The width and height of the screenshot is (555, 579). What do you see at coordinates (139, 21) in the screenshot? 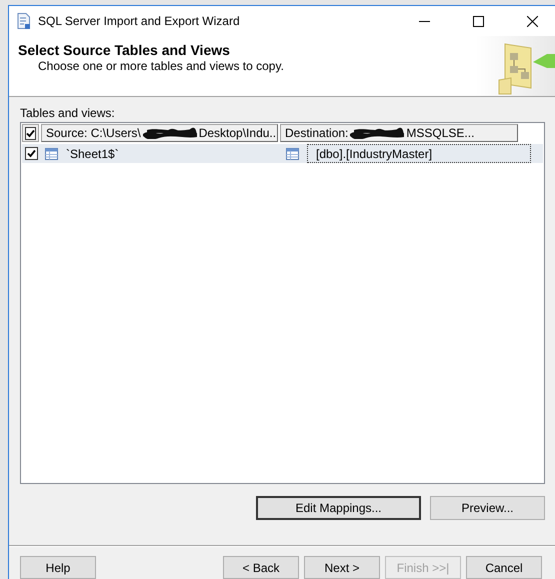
I see `window-title: SQL Server Import and Export Wizard` at bounding box center [139, 21].